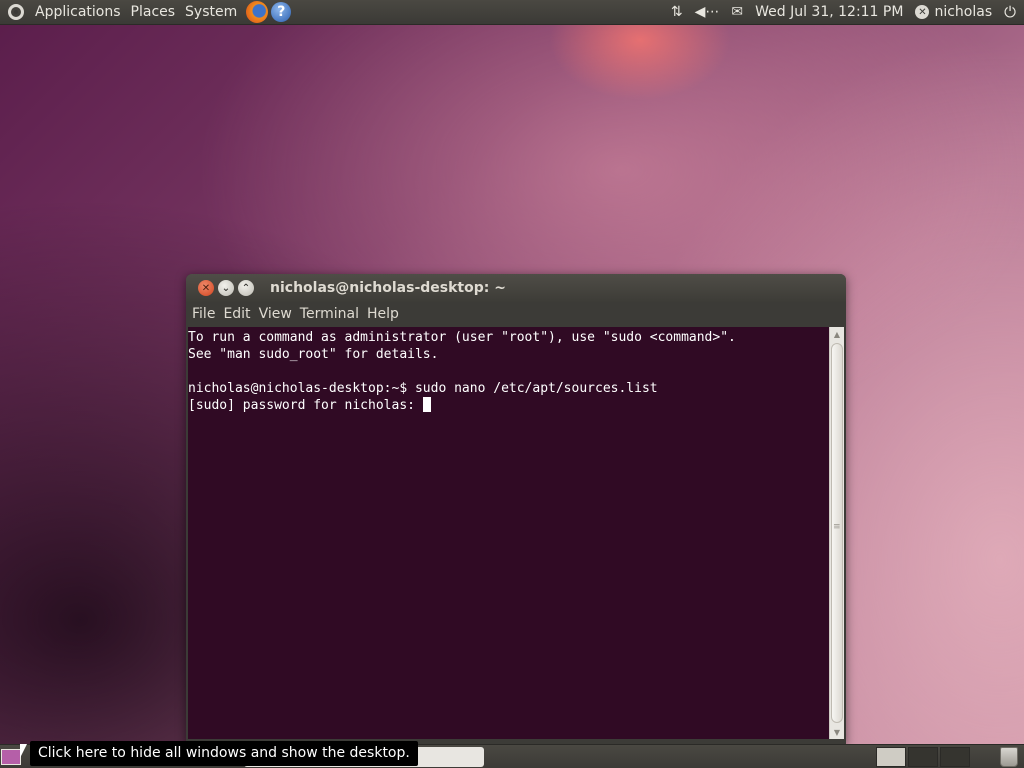  Describe the element at coordinates (153, 12) in the screenshot. I see `menu-places: Places` at that location.